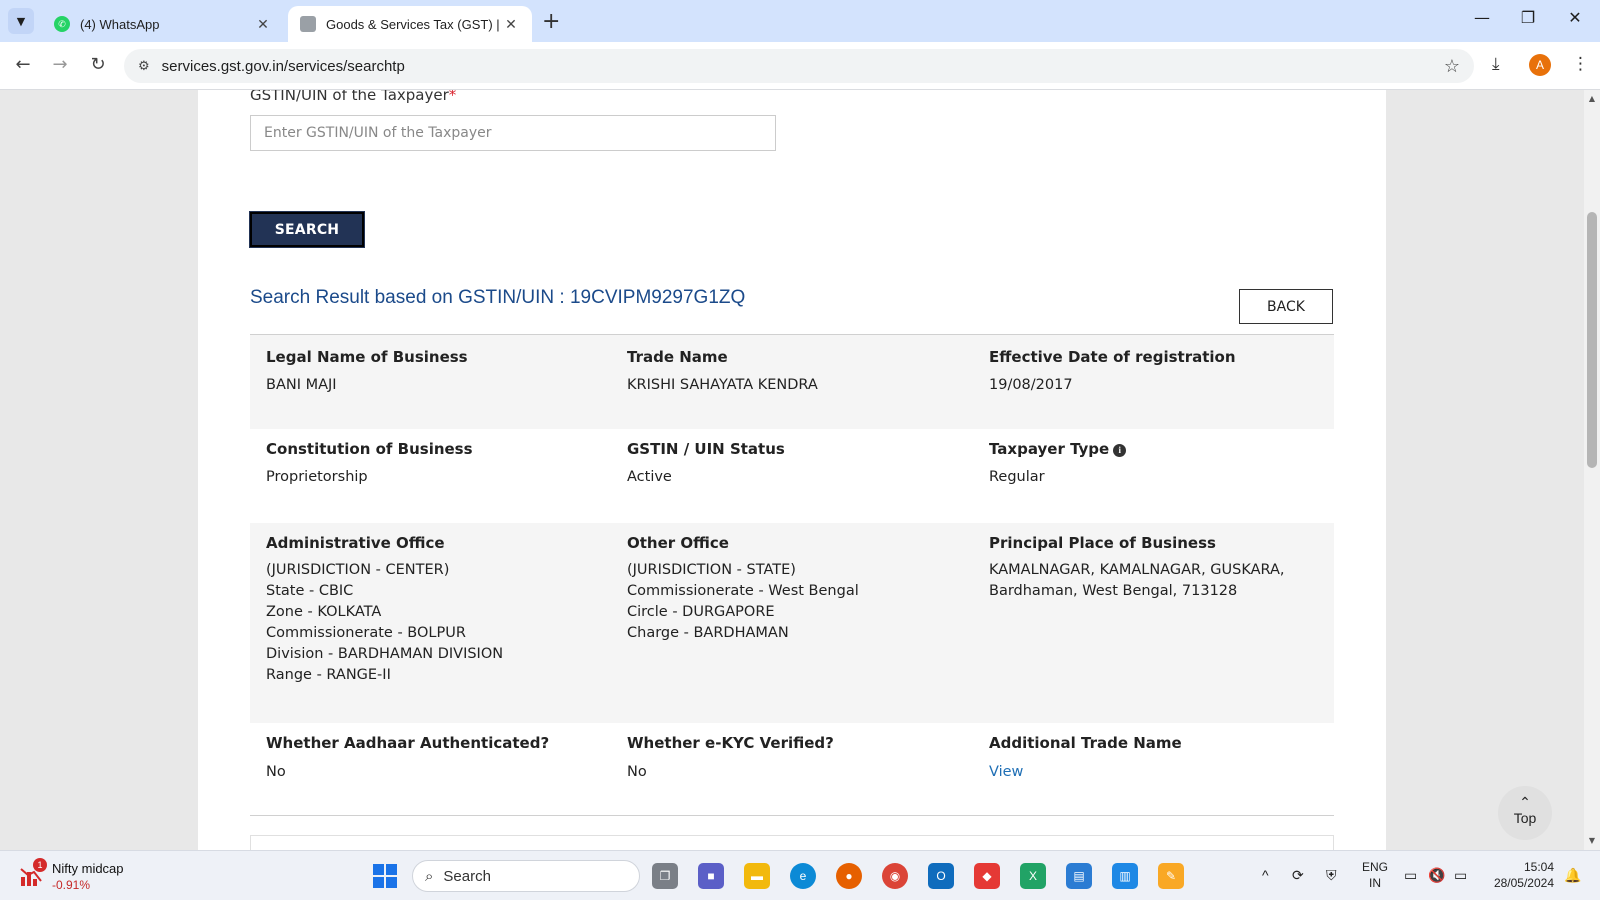  What do you see at coordinates (678, 543) in the screenshot?
I see `other-office-label: Other Office` at bounding box center [678, 543].